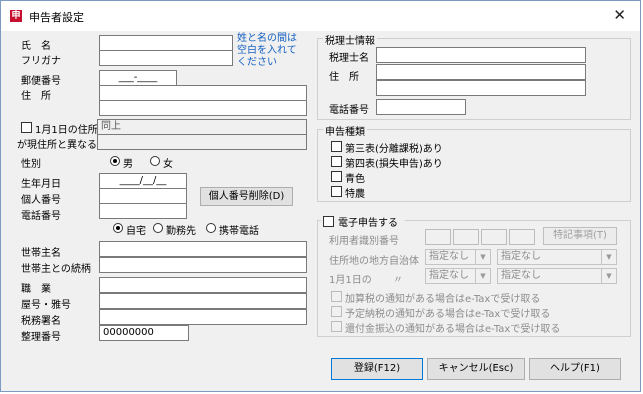  Describe the element at coordinates (41, 337) in the screenshot. I see `serial-number-label: 整理番号` at that location.